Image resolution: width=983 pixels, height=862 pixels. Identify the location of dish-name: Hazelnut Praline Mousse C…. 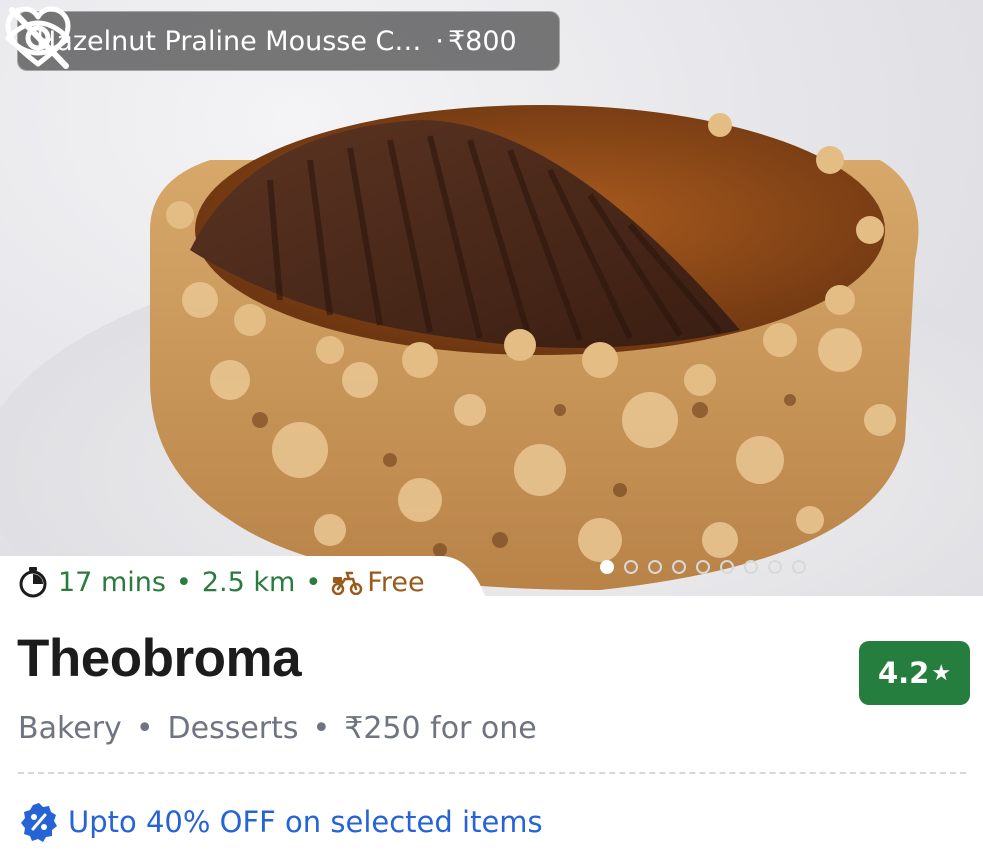
(229, 41).